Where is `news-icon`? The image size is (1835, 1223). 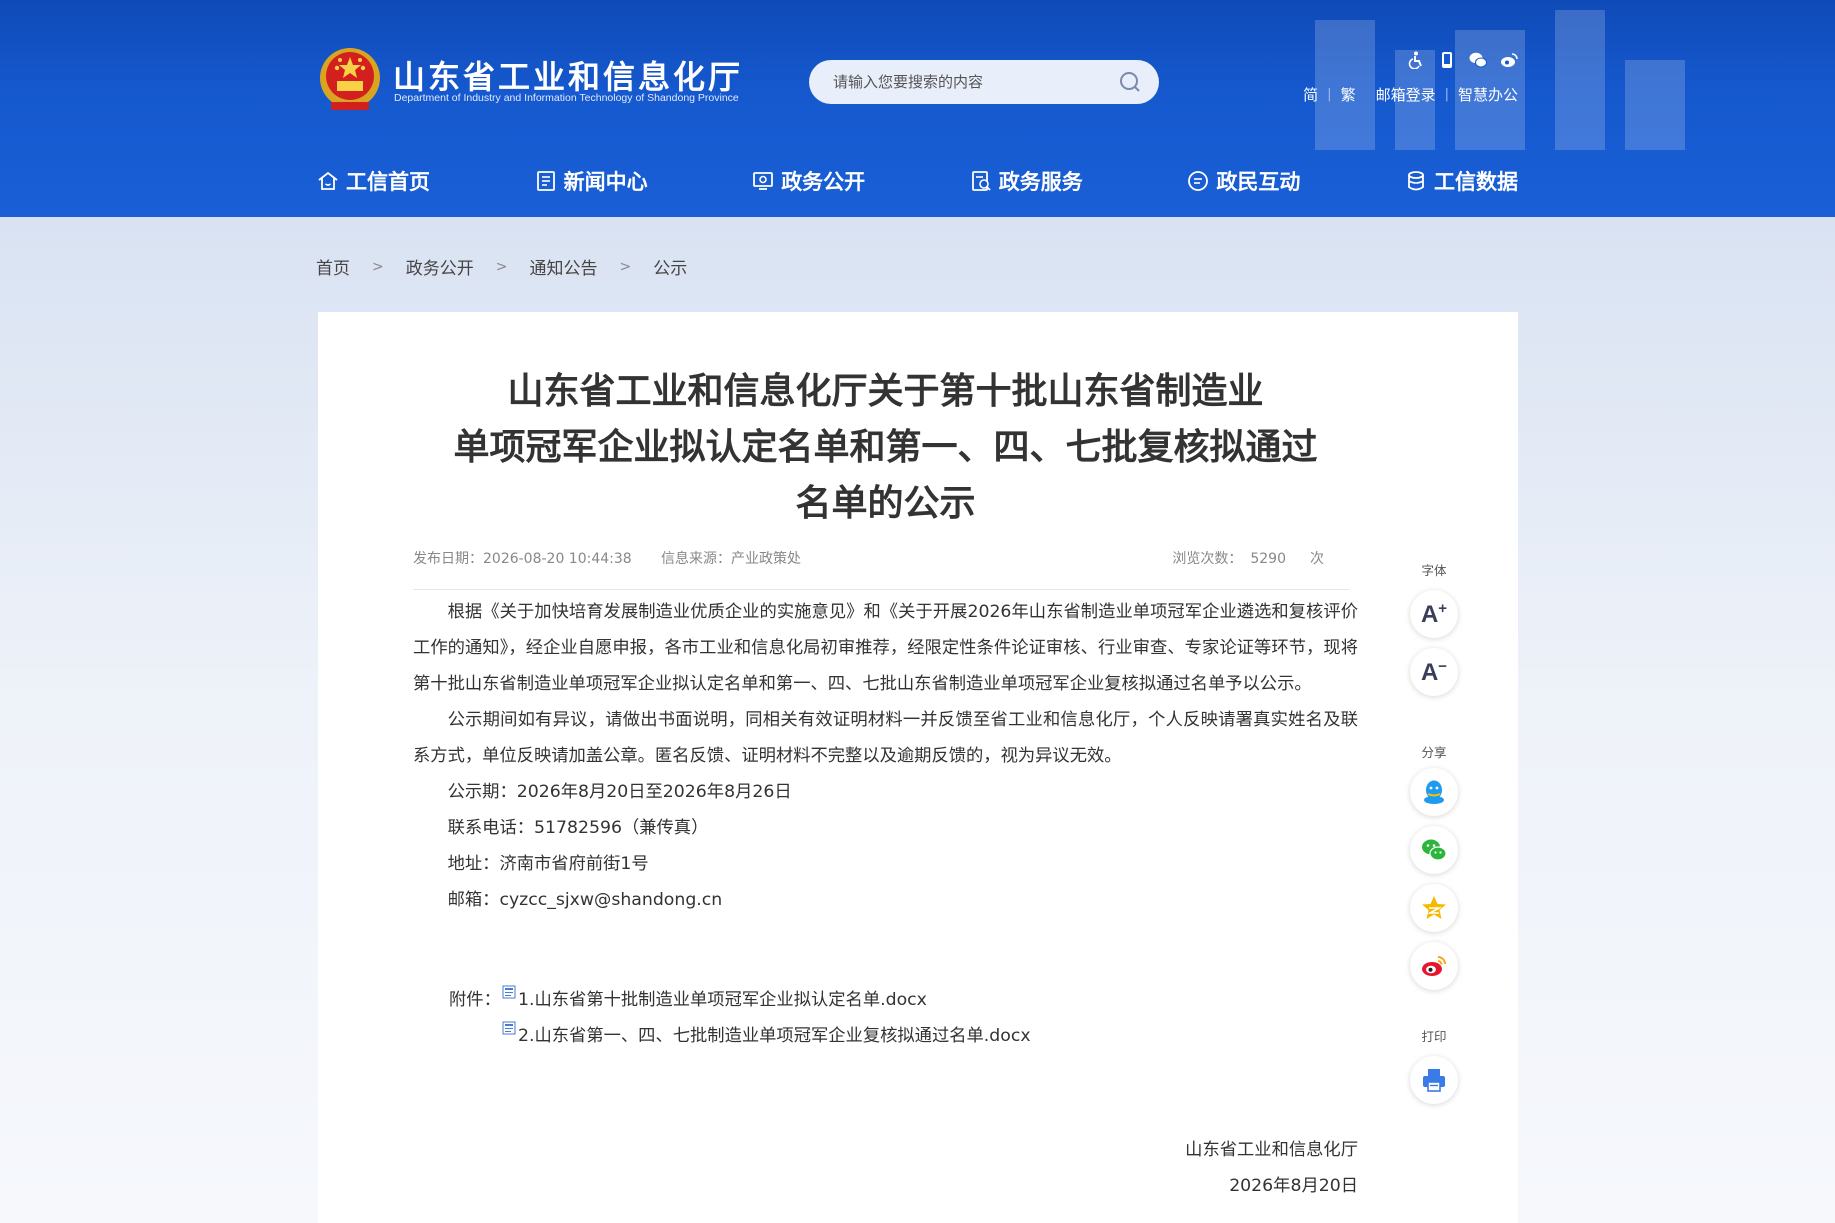 news-icon is located at coordinates (545, 181).